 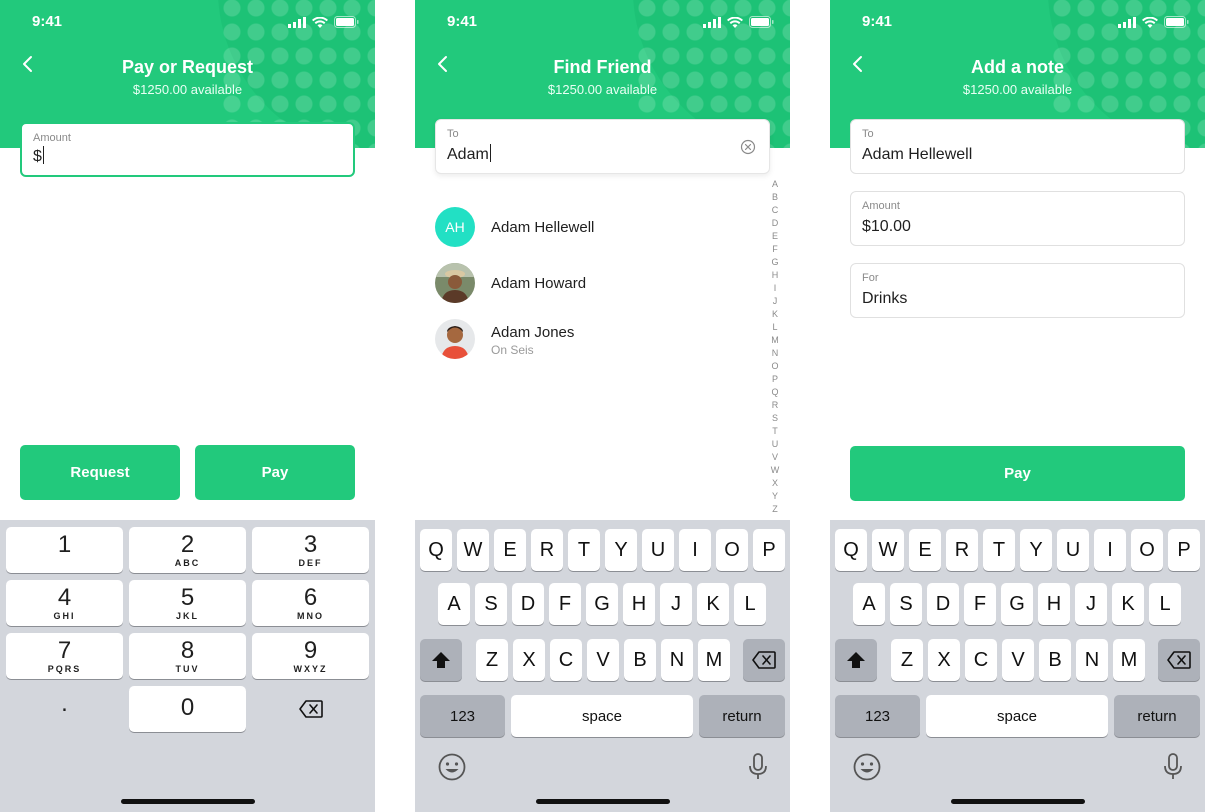 I want to click on key-k: K, so click(x=713, y=604).